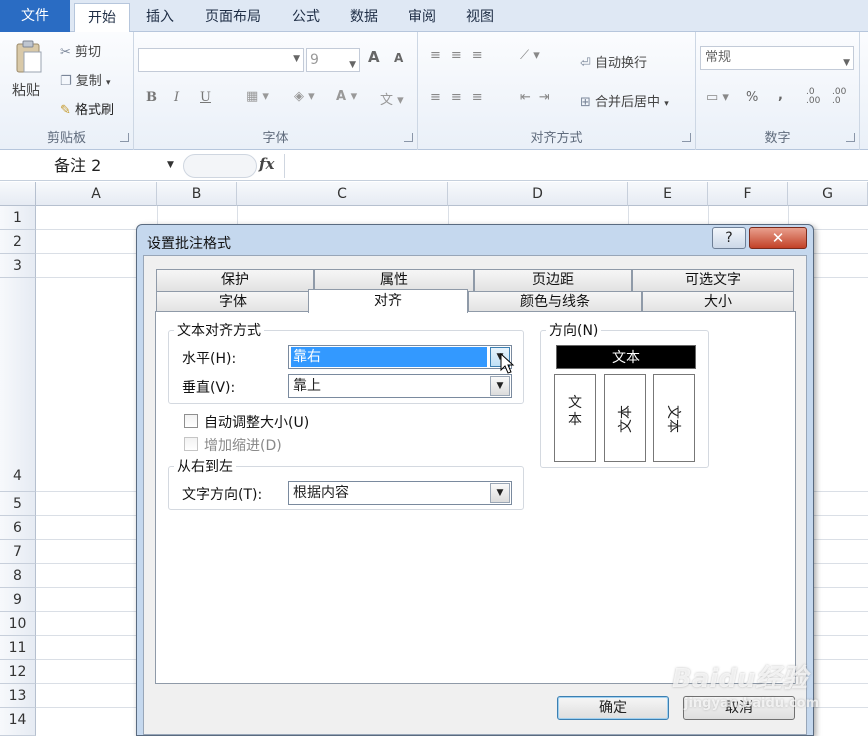  What do you see at coordinates (87, 108) in the screenshot?
I see `format-painter-button: ✎ 格式刷` at bounding box center [87, 108].